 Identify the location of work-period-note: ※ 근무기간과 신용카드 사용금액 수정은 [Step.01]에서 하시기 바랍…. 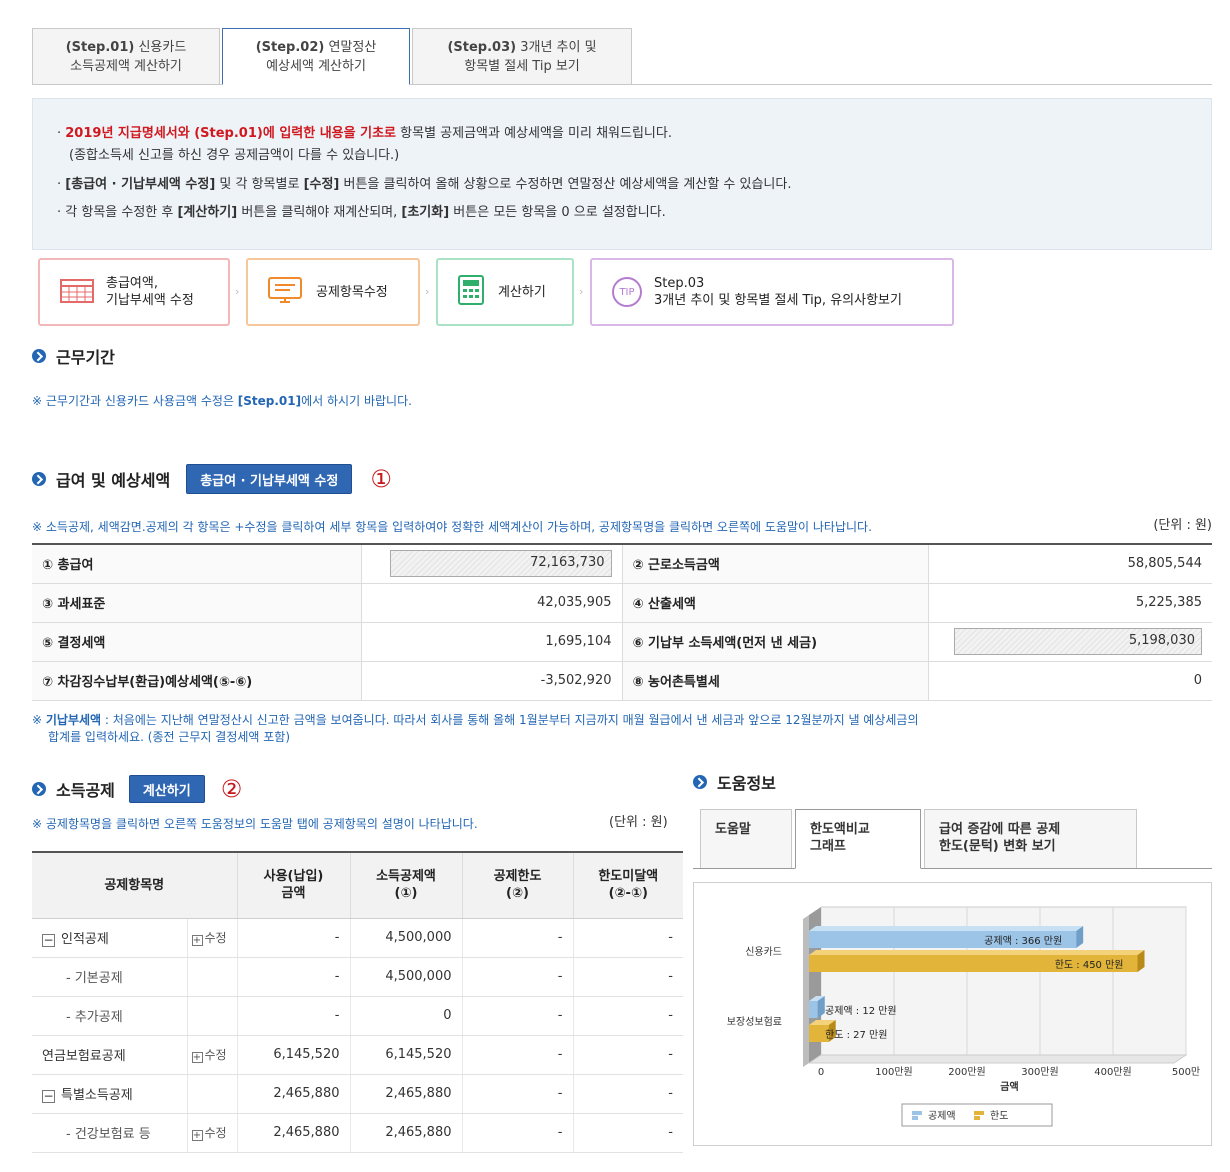
(222, 401).